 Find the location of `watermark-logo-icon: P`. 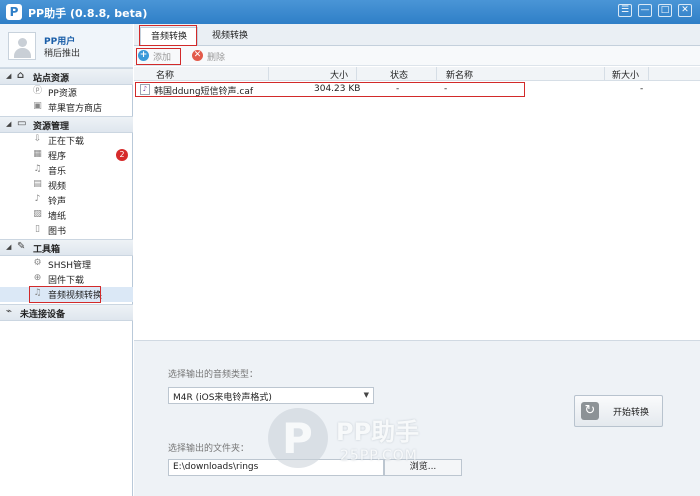

watermark-logo-icon: P is located at coordinates (298, 438).